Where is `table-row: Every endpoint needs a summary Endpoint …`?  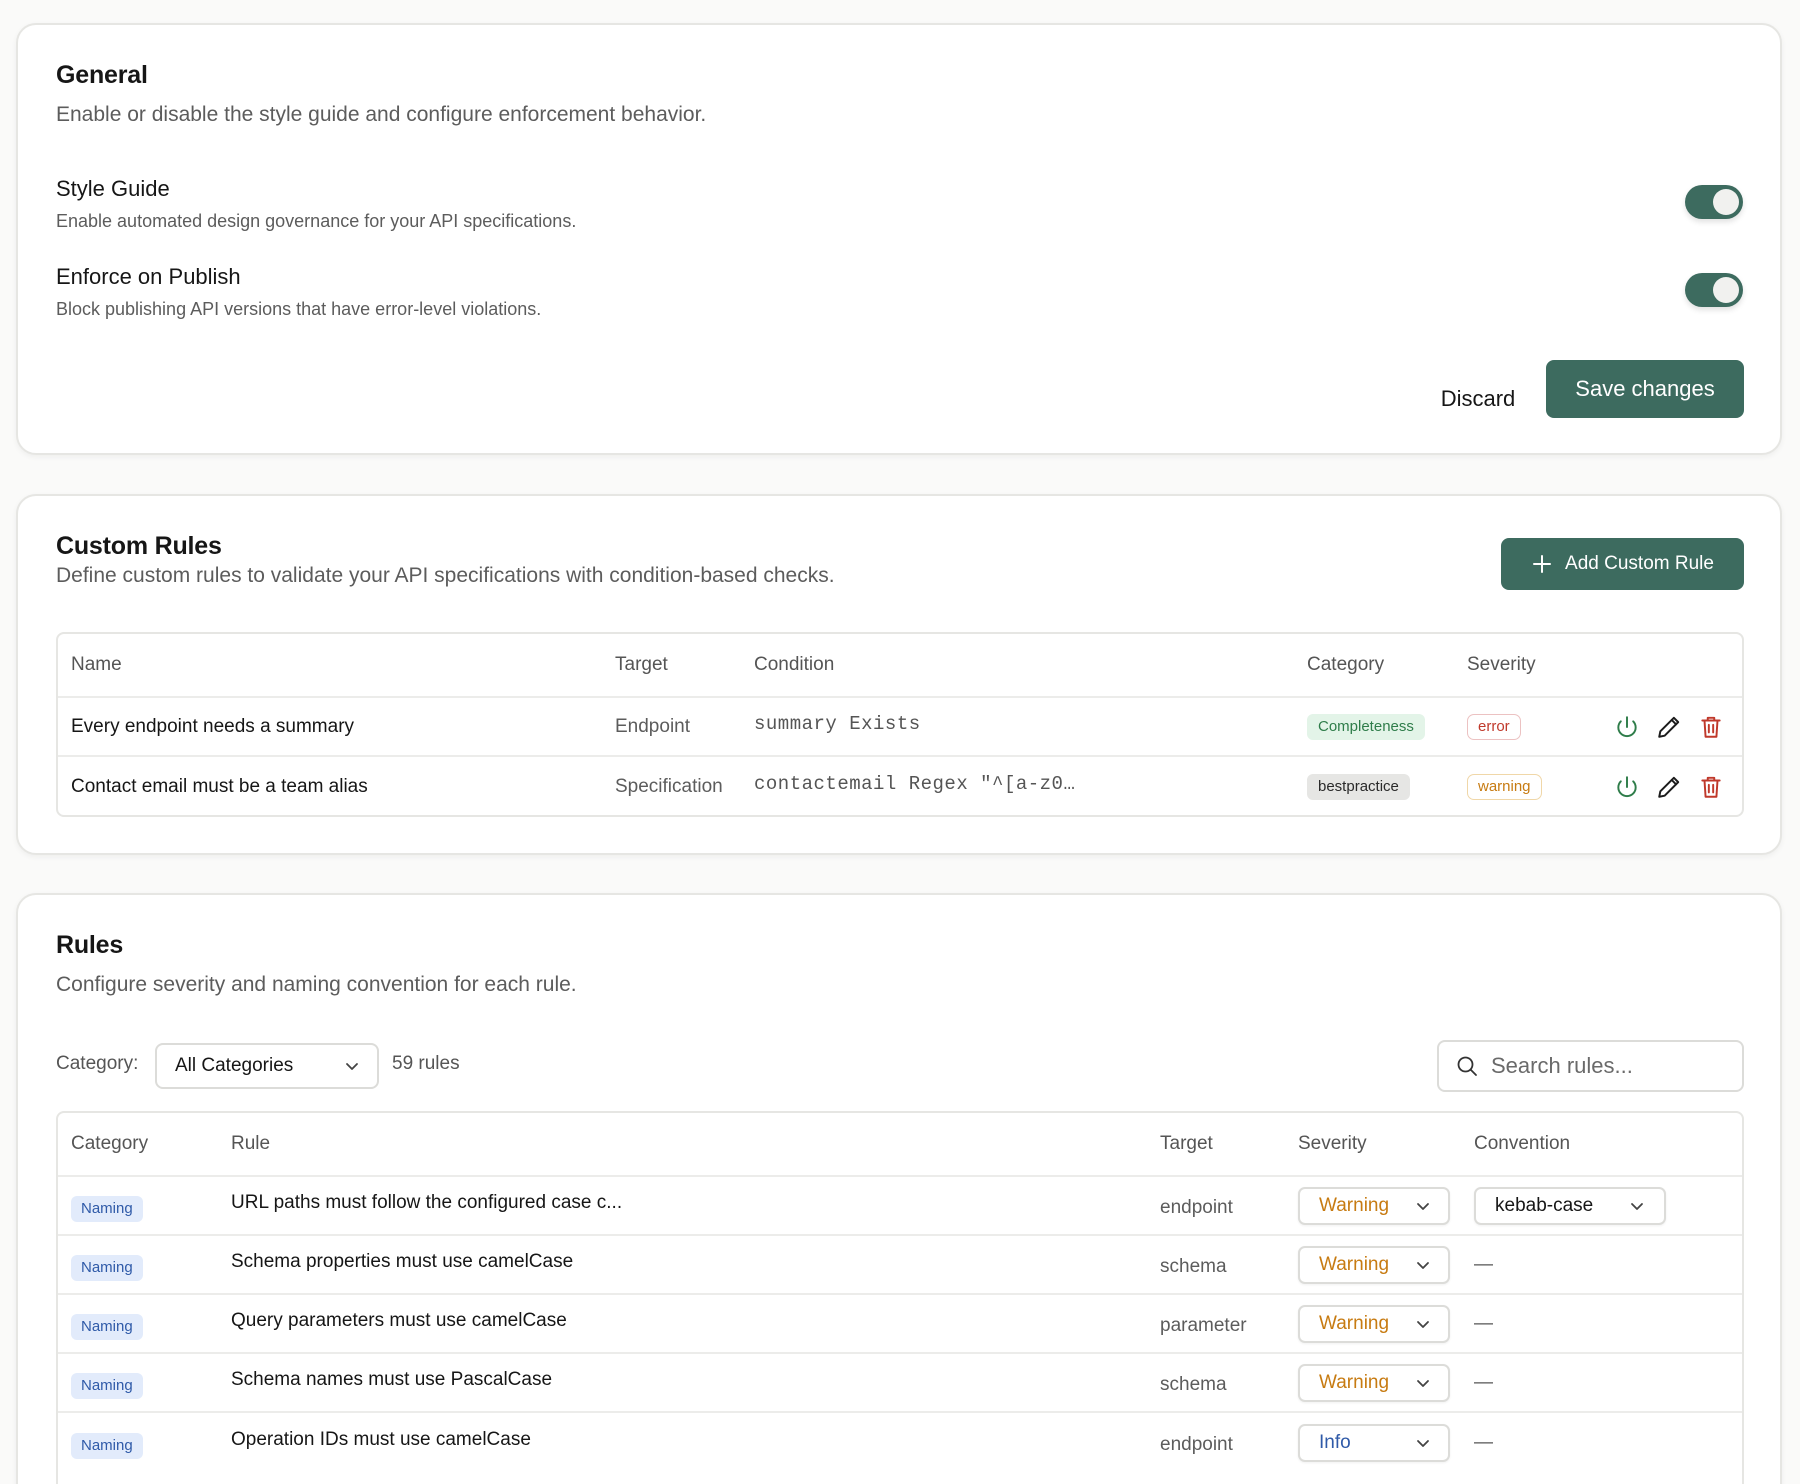 table-row: Every endpoint needs a summary Endpoint … is located at coordinates (900, 727).